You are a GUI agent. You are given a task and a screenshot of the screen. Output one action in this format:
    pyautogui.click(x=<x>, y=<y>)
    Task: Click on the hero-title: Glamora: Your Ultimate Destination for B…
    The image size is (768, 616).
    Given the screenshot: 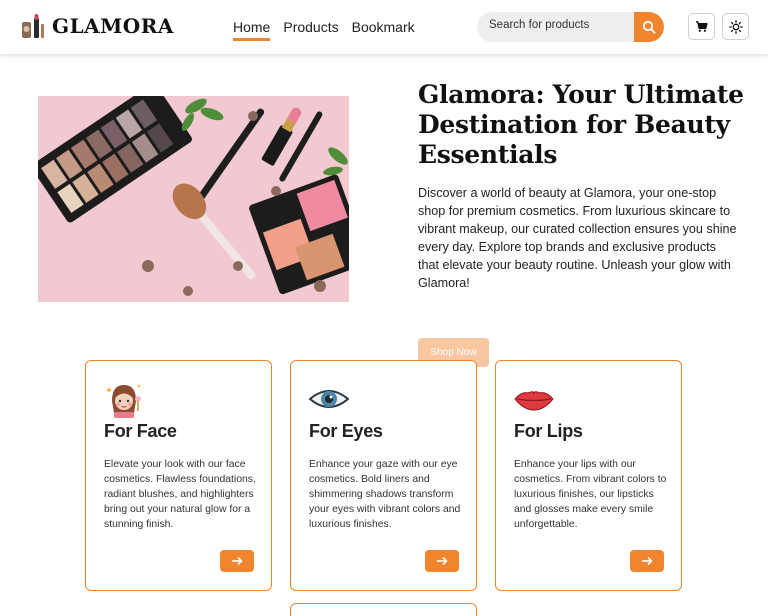 What is the action you would take?
    pyautogui.click(x=581, y=124)
    